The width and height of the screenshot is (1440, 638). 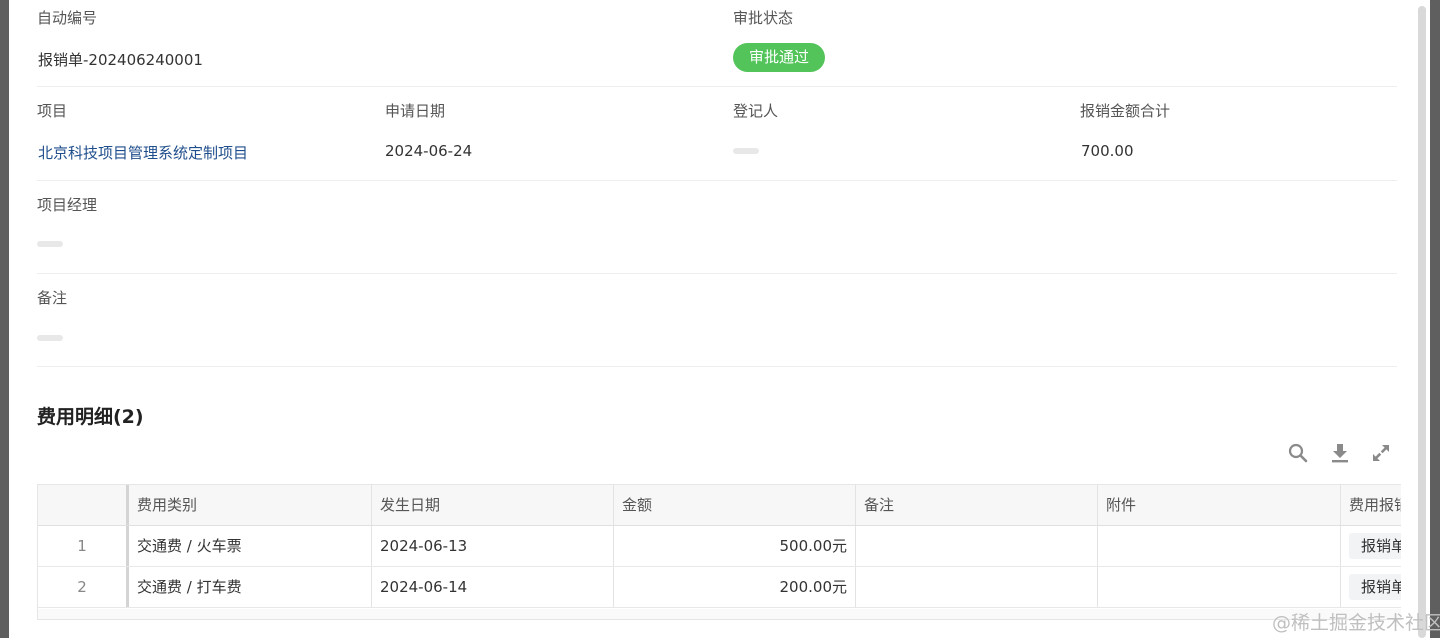 I want to click on window-frame-right, so click(x=1435, y=319).